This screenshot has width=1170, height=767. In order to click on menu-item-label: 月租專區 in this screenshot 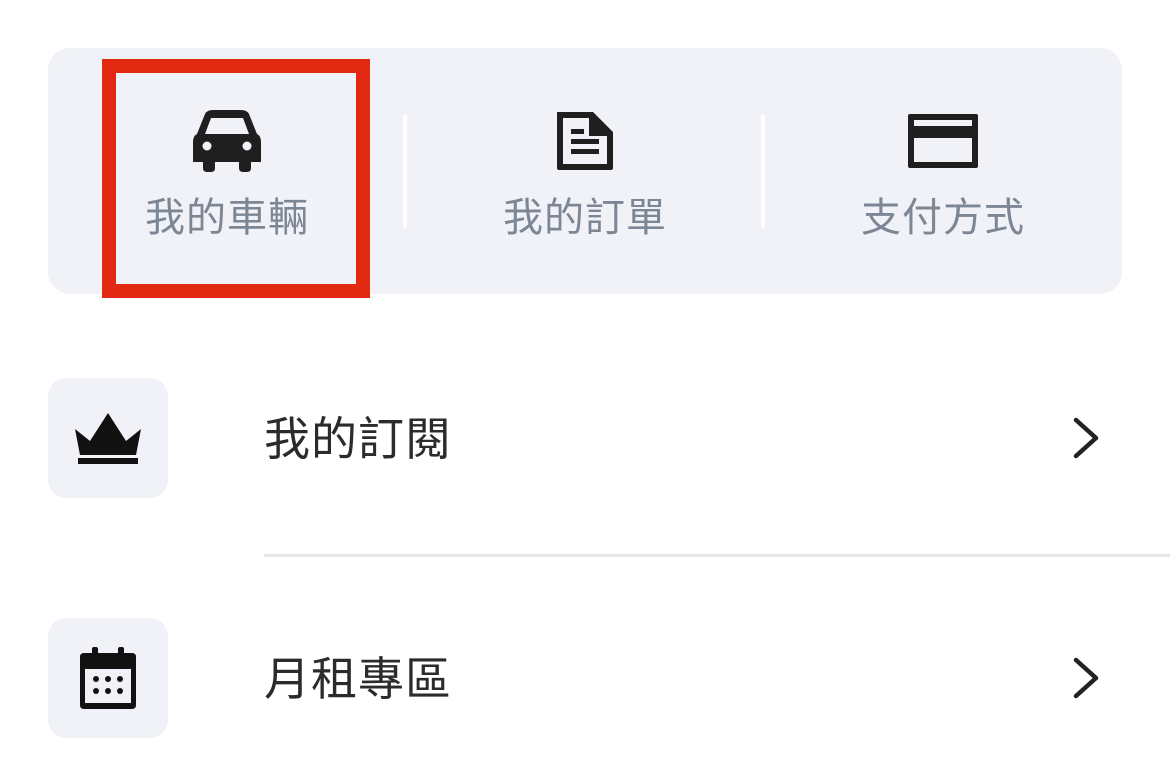, I will do `click(358, 679)`.